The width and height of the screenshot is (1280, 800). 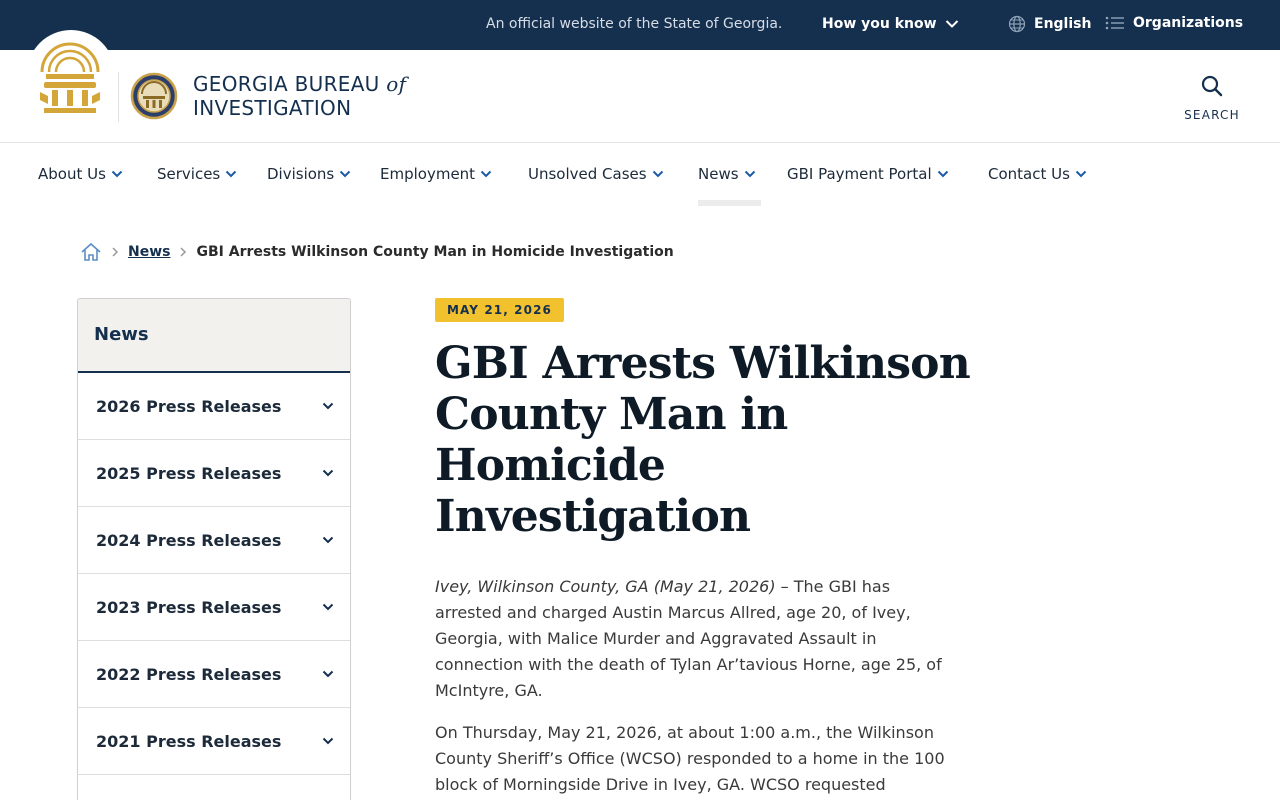 I want to click on organizations-menu: Organizations, so click(x=1174, y=23).